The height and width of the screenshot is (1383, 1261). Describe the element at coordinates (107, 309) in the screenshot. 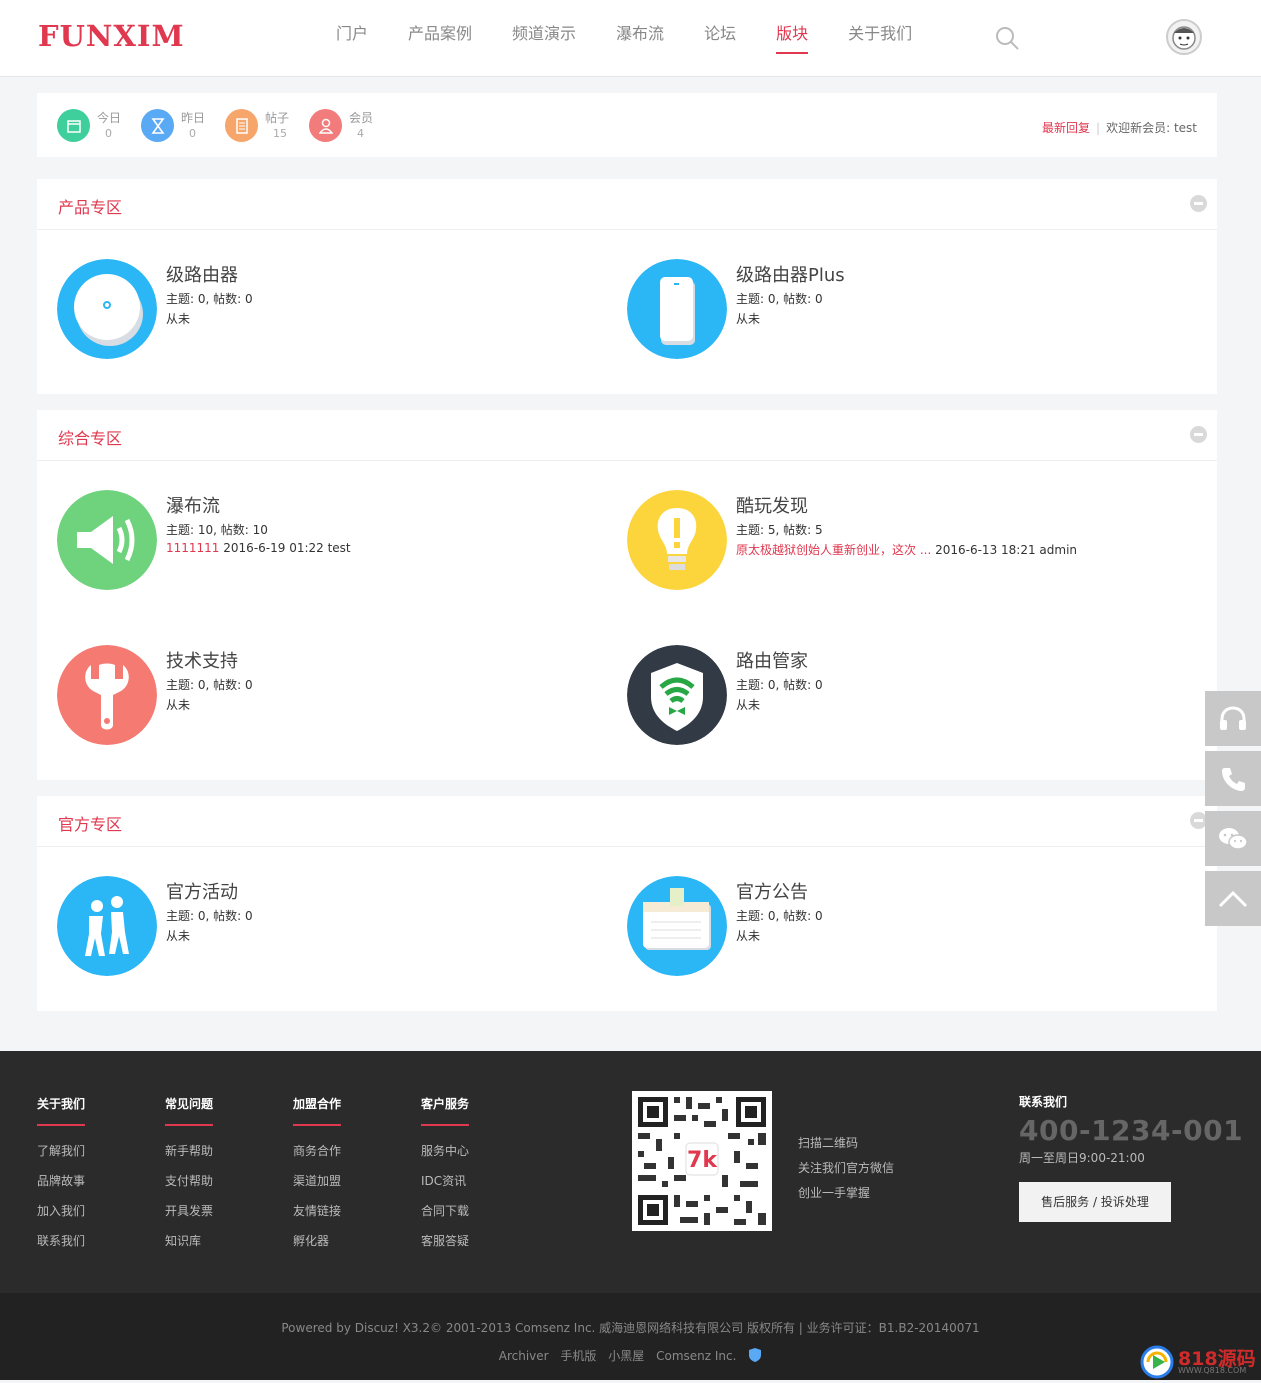

I see `router-round-icon` at that location.